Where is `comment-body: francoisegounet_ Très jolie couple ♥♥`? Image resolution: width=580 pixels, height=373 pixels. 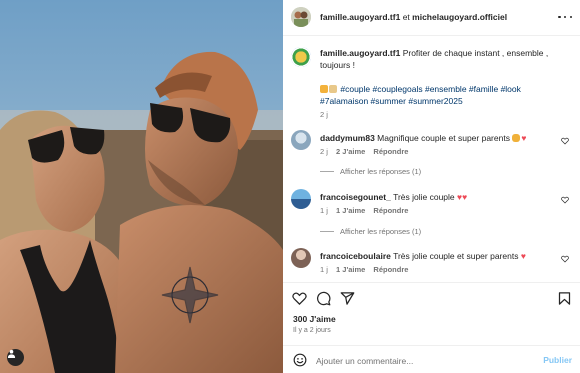 comment-body: francoisegounet_ Très jolie couple ♥♥ is located at coordinates (437, 197).